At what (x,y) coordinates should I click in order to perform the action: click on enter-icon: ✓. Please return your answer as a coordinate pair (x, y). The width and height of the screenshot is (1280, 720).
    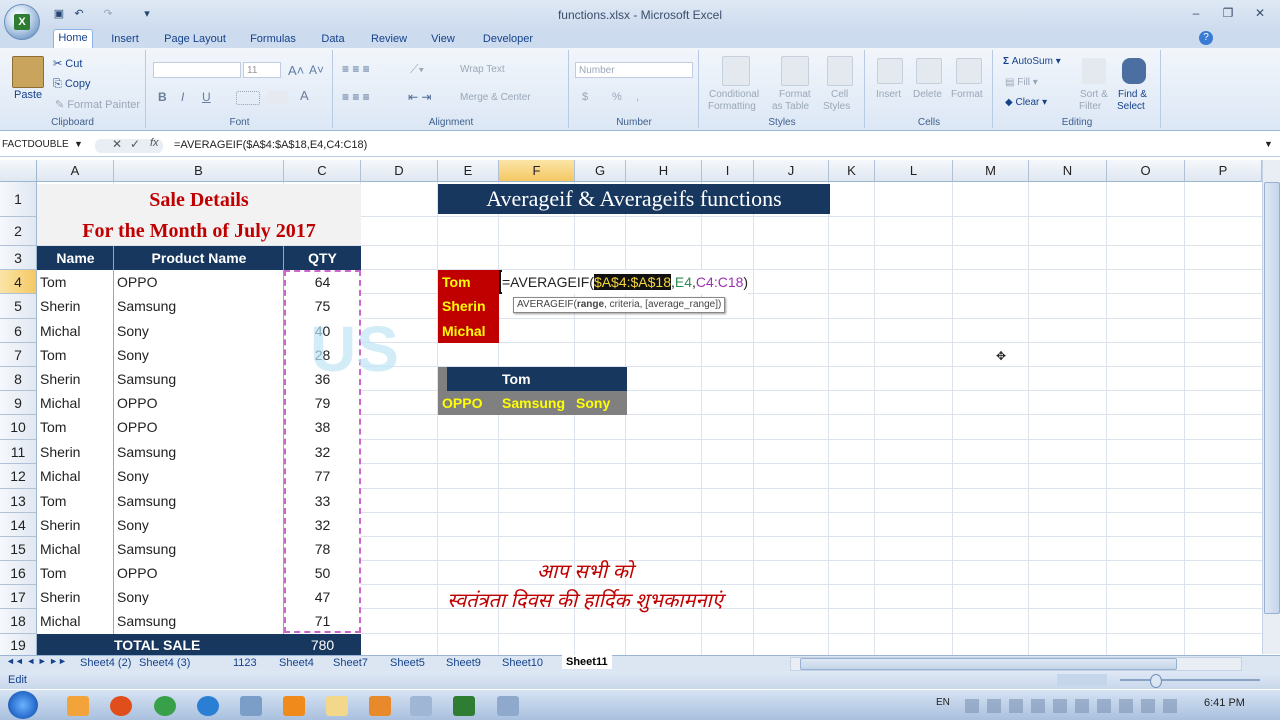
    Looking at the image, I should click on (135, 144).